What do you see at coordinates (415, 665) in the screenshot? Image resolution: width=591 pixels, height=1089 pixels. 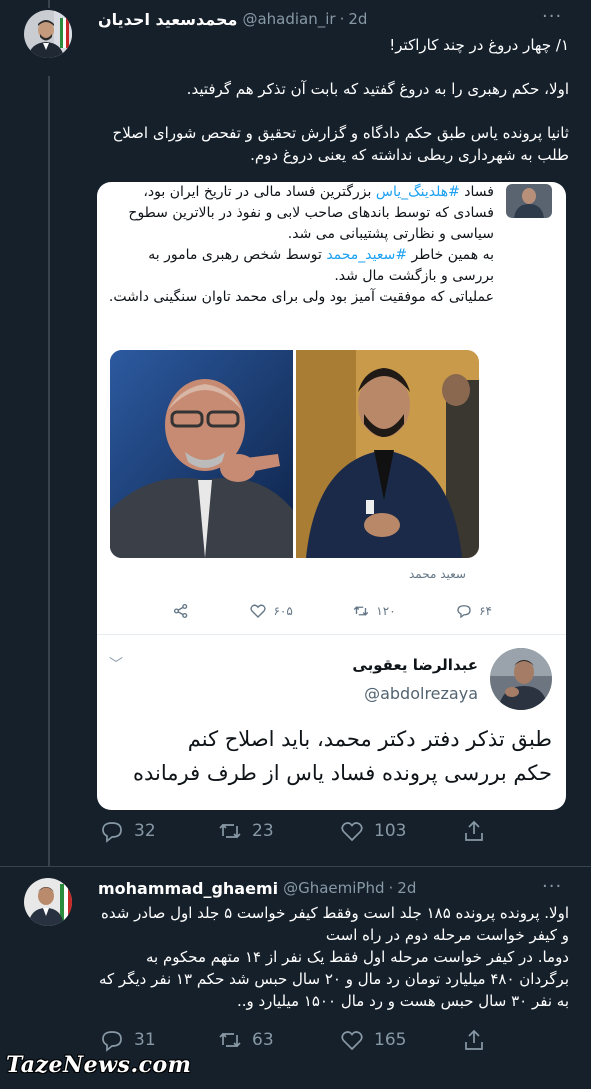 I see `quote-author-name: عبدالرضا یعقوبی` at bounding box center [415, 665].